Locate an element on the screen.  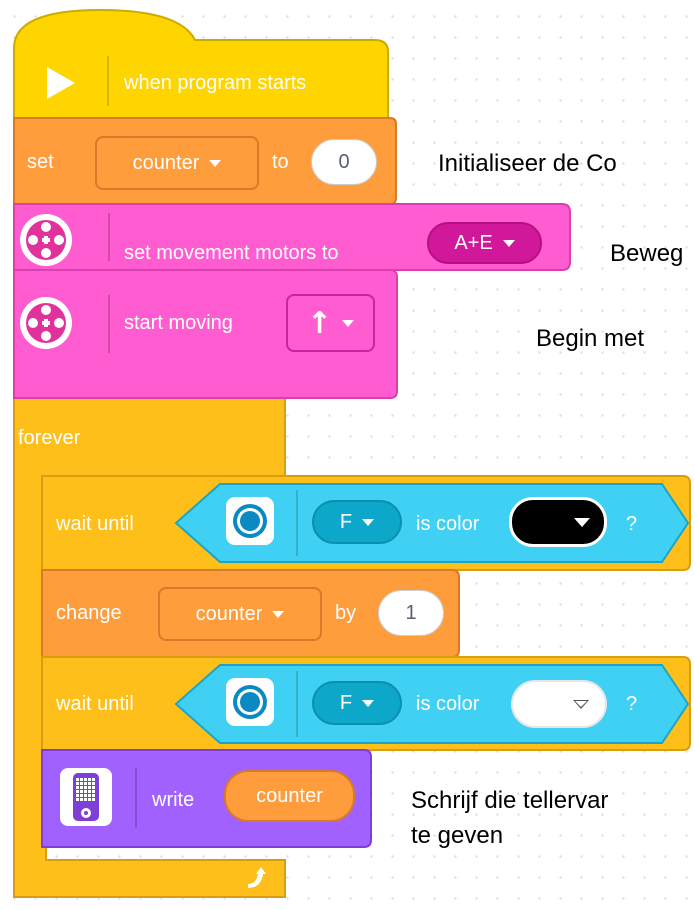
color-picker-white is located at coordinates (559, 704).